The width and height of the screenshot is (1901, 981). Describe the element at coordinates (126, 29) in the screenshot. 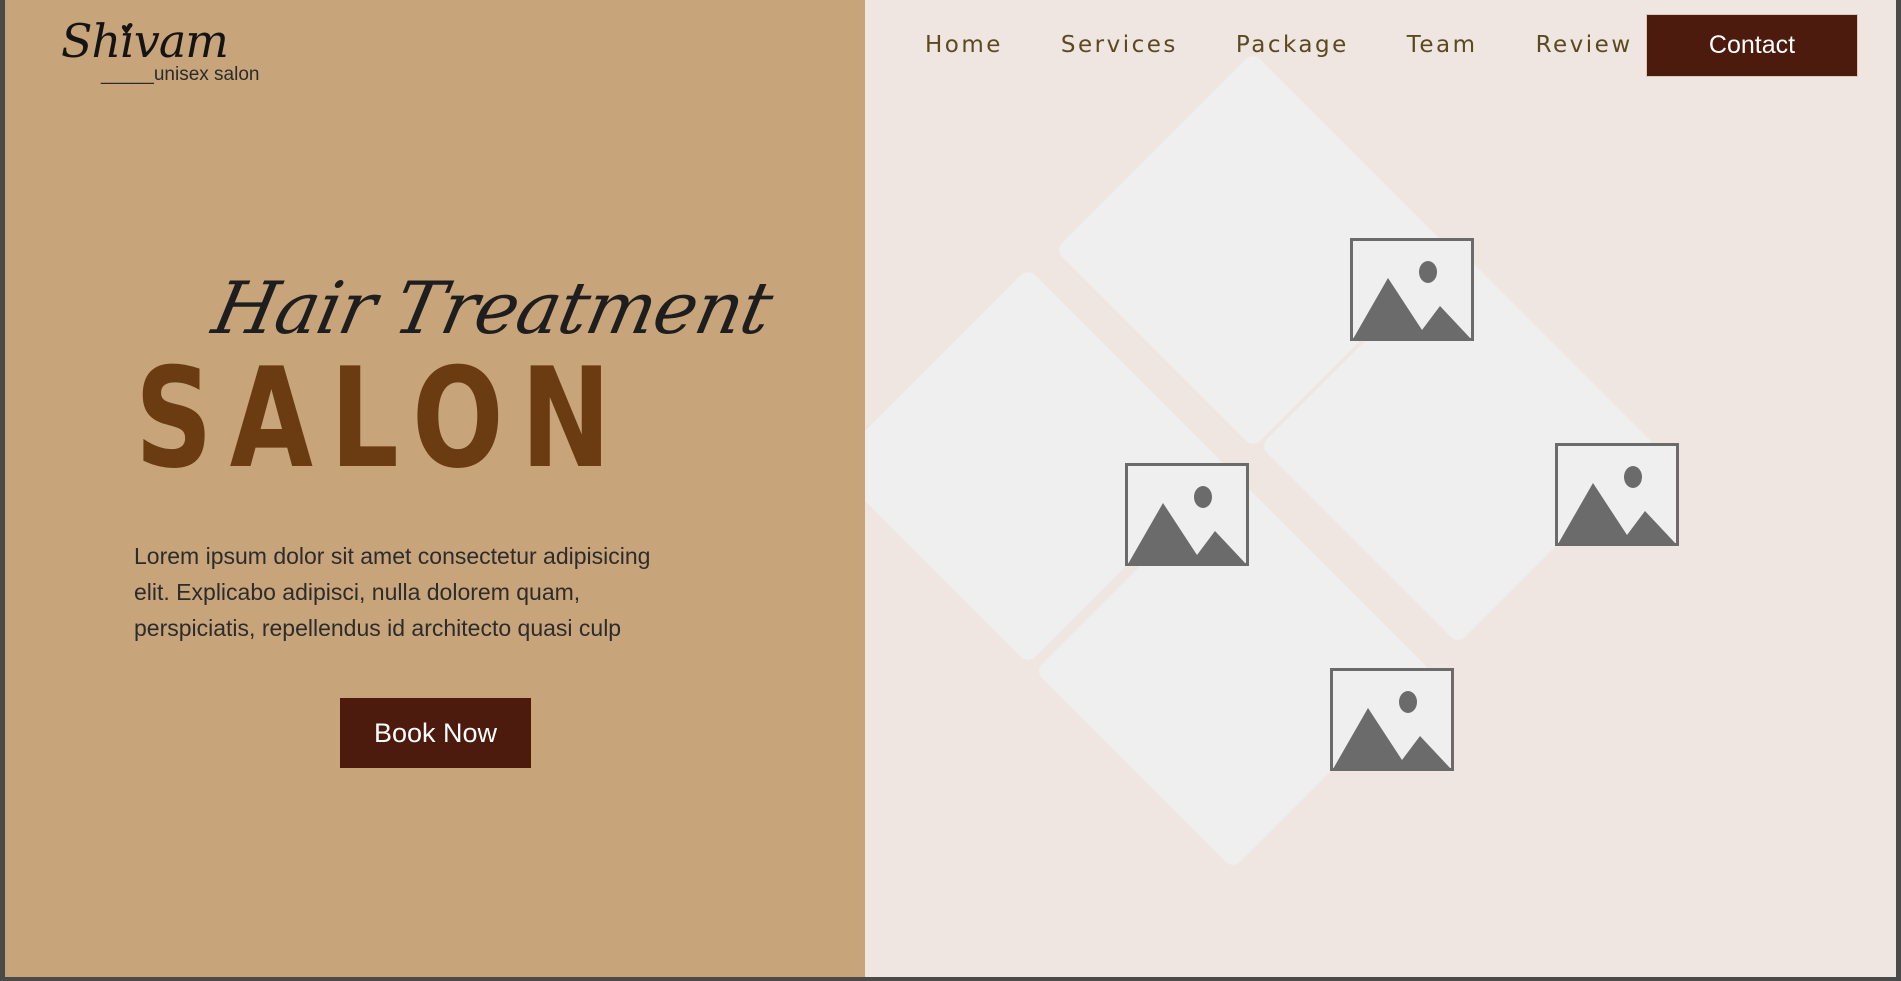

I see `heart-icon: ♥` at that location.